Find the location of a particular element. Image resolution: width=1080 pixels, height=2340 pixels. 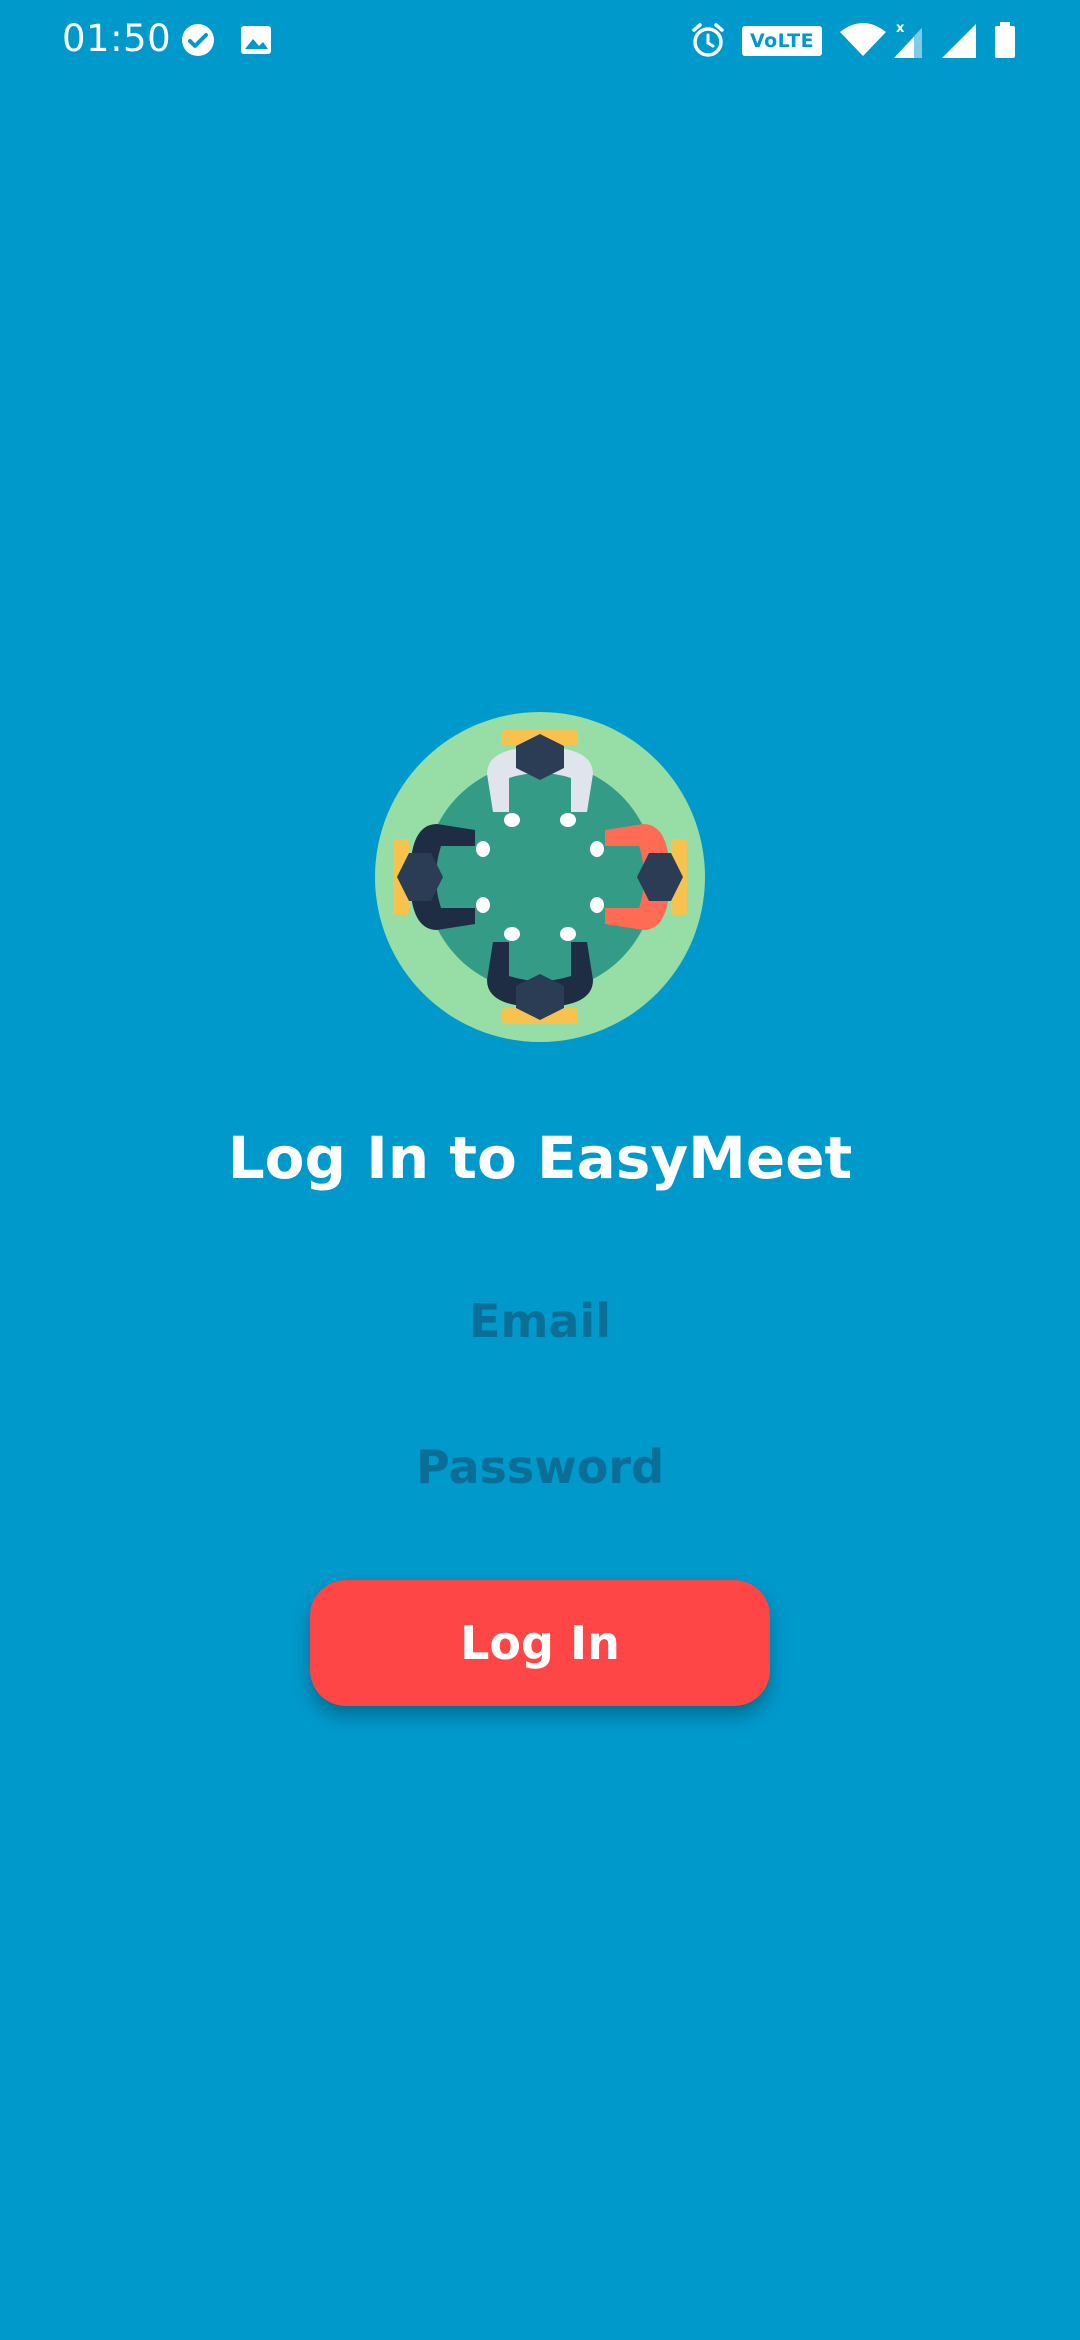

status-time: 01:50 is located at coordinates (117, 38).